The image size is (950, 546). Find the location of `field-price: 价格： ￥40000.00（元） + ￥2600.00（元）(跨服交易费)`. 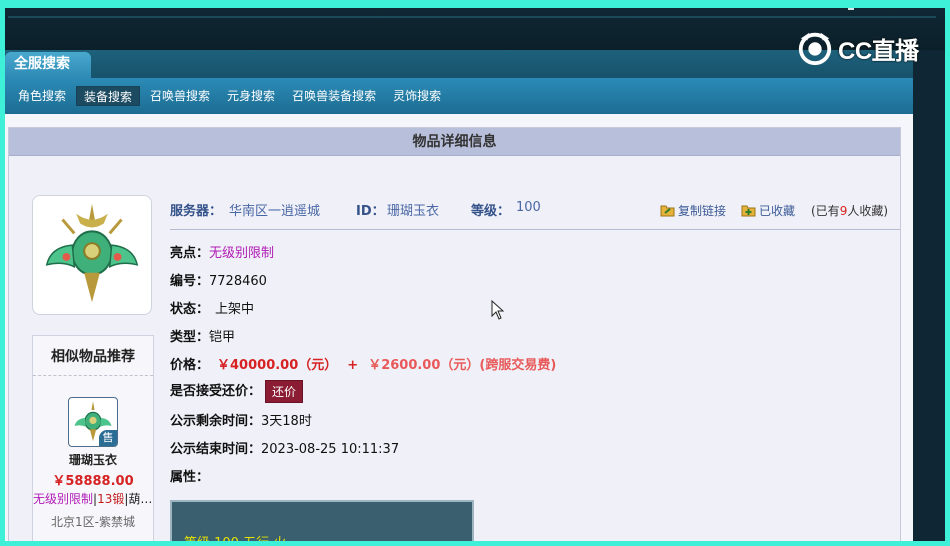

field-price: 价格： ￥40000.00（元） + ￥2600.00（元）(跨服交易费) is located at coordinates (363, 363).